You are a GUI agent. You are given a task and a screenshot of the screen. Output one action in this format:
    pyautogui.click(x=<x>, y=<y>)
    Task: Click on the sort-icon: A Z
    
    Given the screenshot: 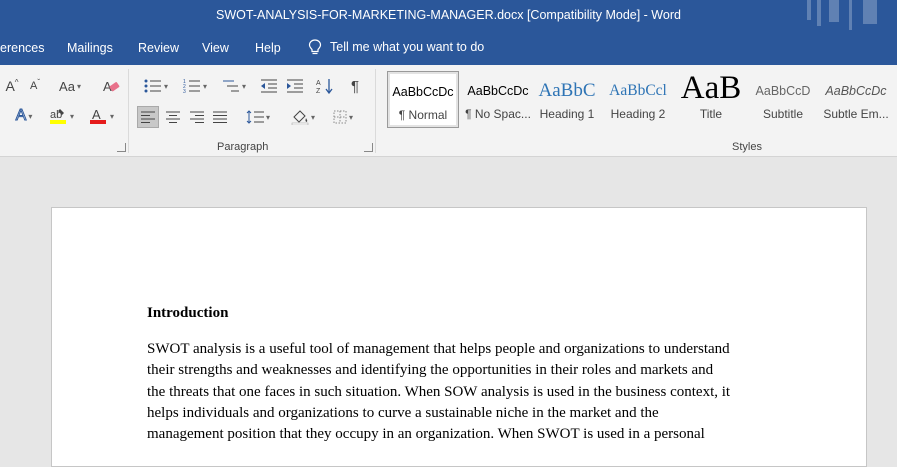 What is the action you would take?
    pyautogui.click(x=324, y=86)
    